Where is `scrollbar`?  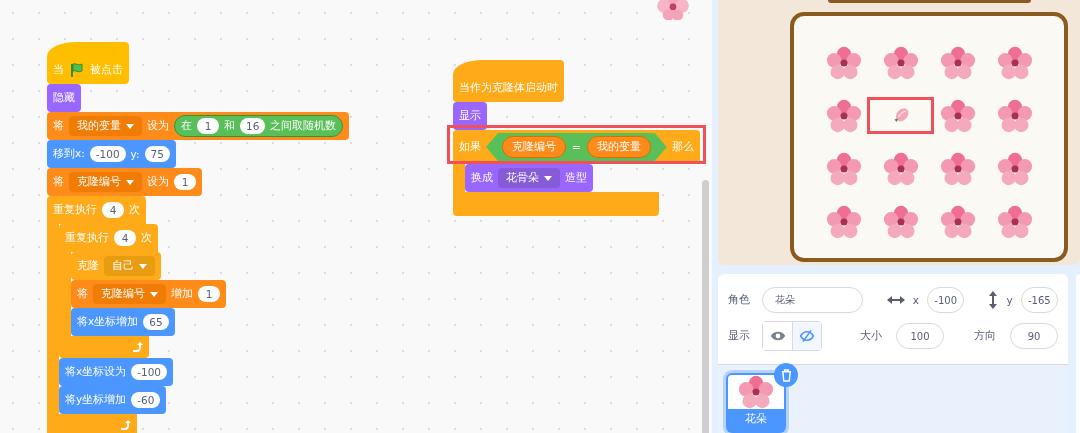
scrollbar is located at coordinates (705, 306).